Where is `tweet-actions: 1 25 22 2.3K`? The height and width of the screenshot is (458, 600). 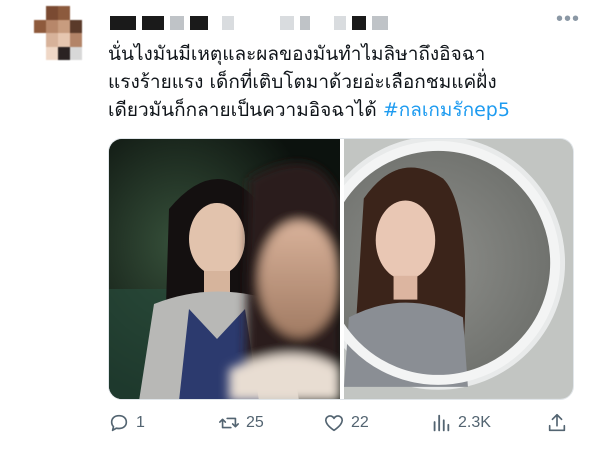 tweet-actions: 1 25 22 2.3K is located at coordinates (343, 424).